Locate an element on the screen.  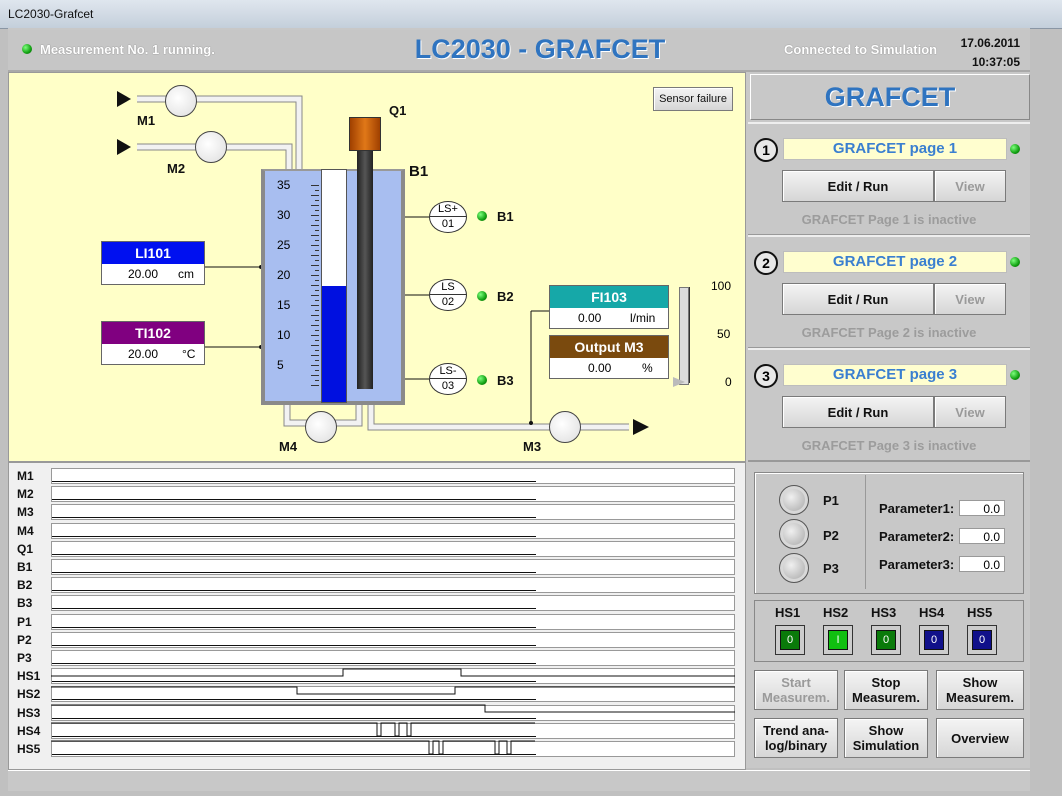
trend-row-label: M3 is located at coordinates (25, 512).